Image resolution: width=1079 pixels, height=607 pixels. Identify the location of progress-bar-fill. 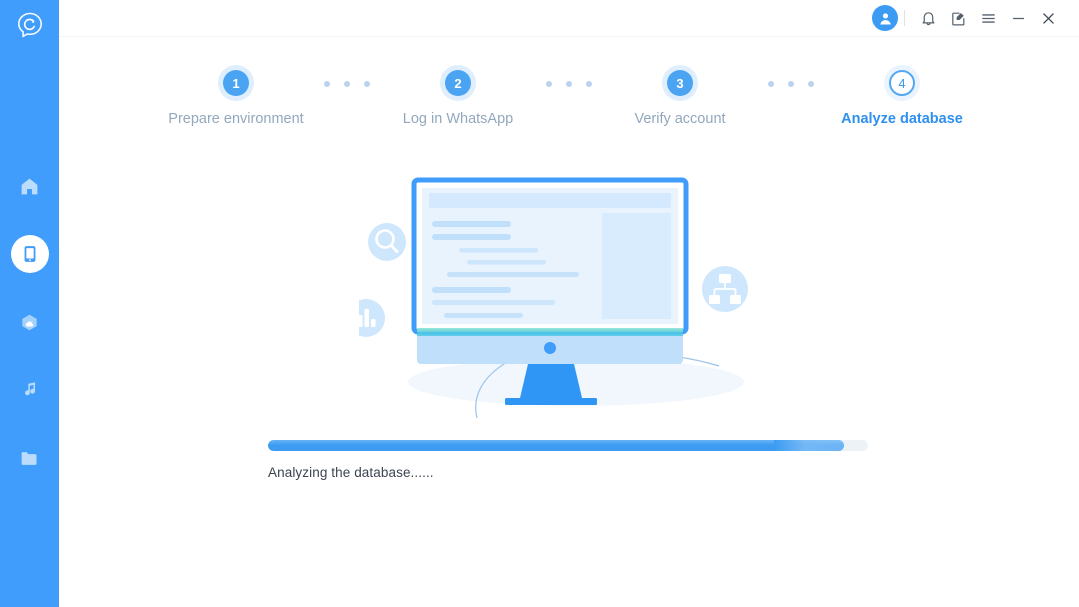
(556, 445).